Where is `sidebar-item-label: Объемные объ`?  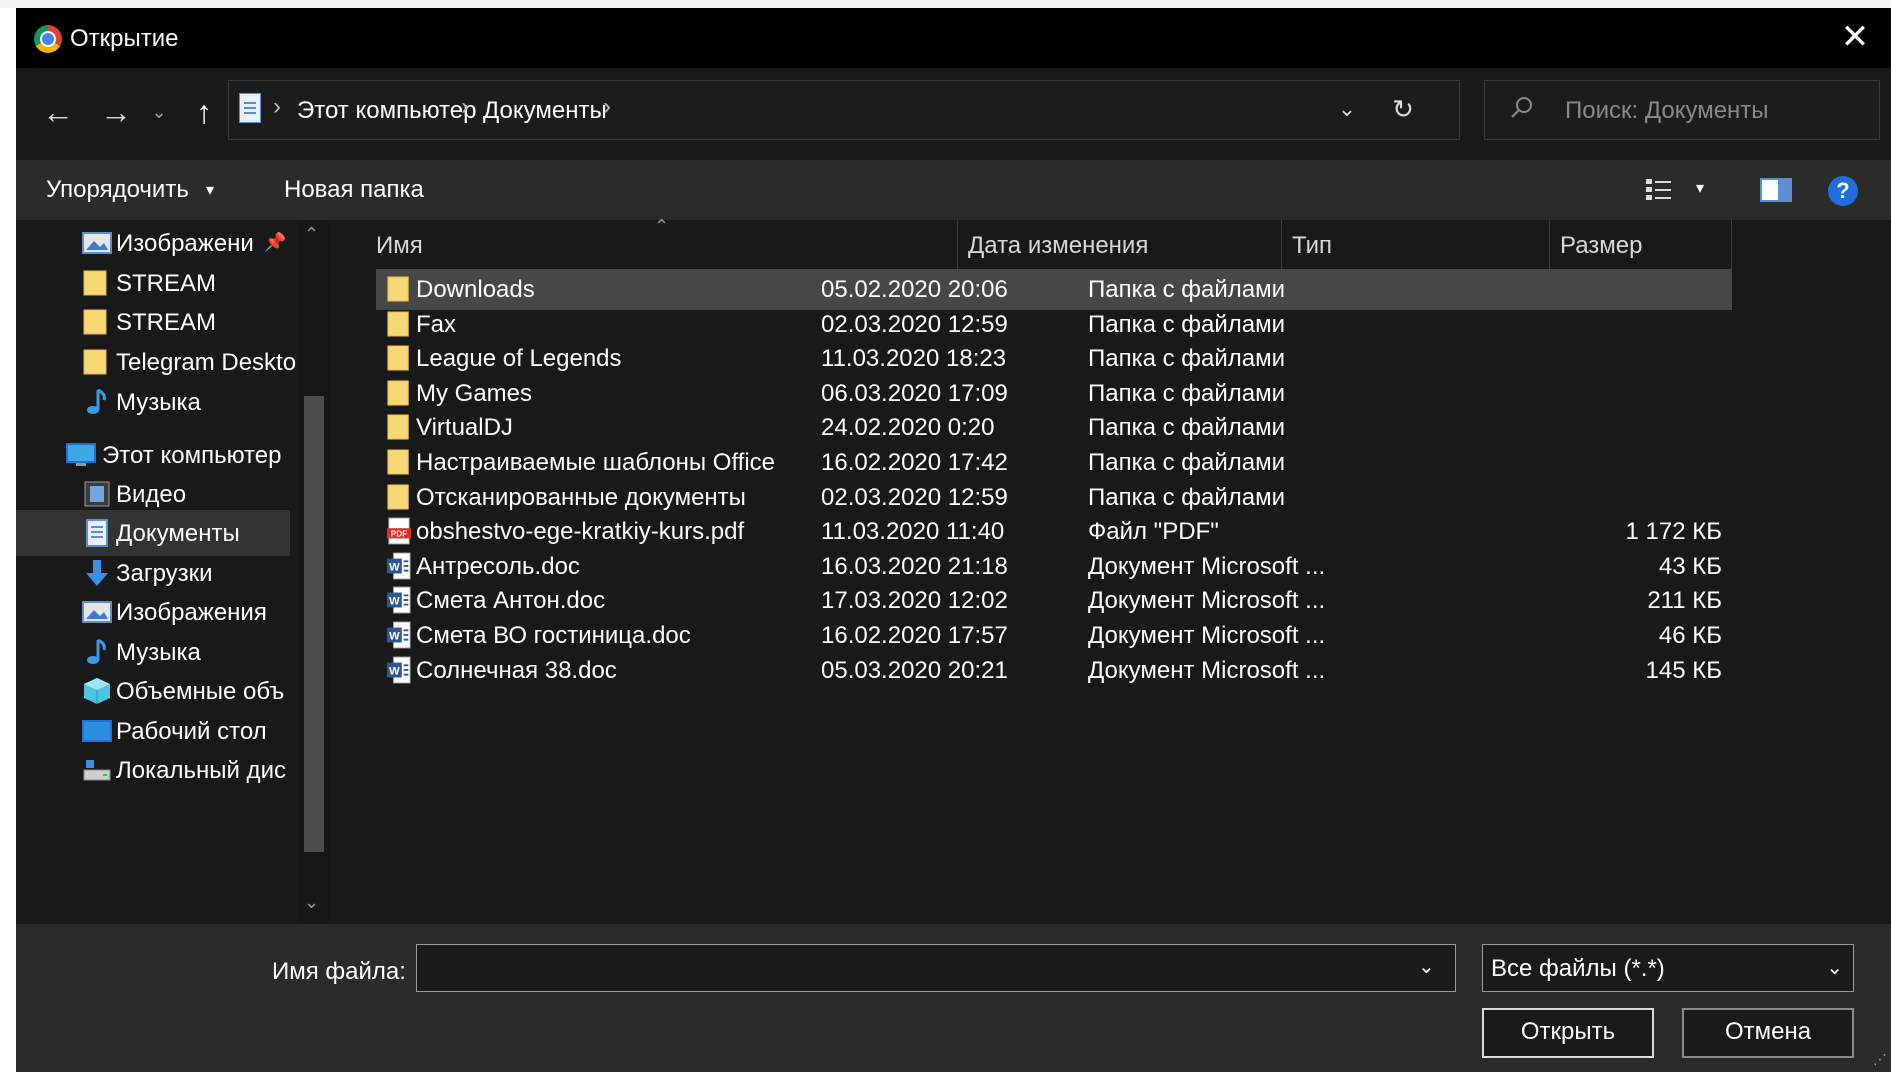 sidebar-item-label: Объемные объ is located at coordinates (200, 691).